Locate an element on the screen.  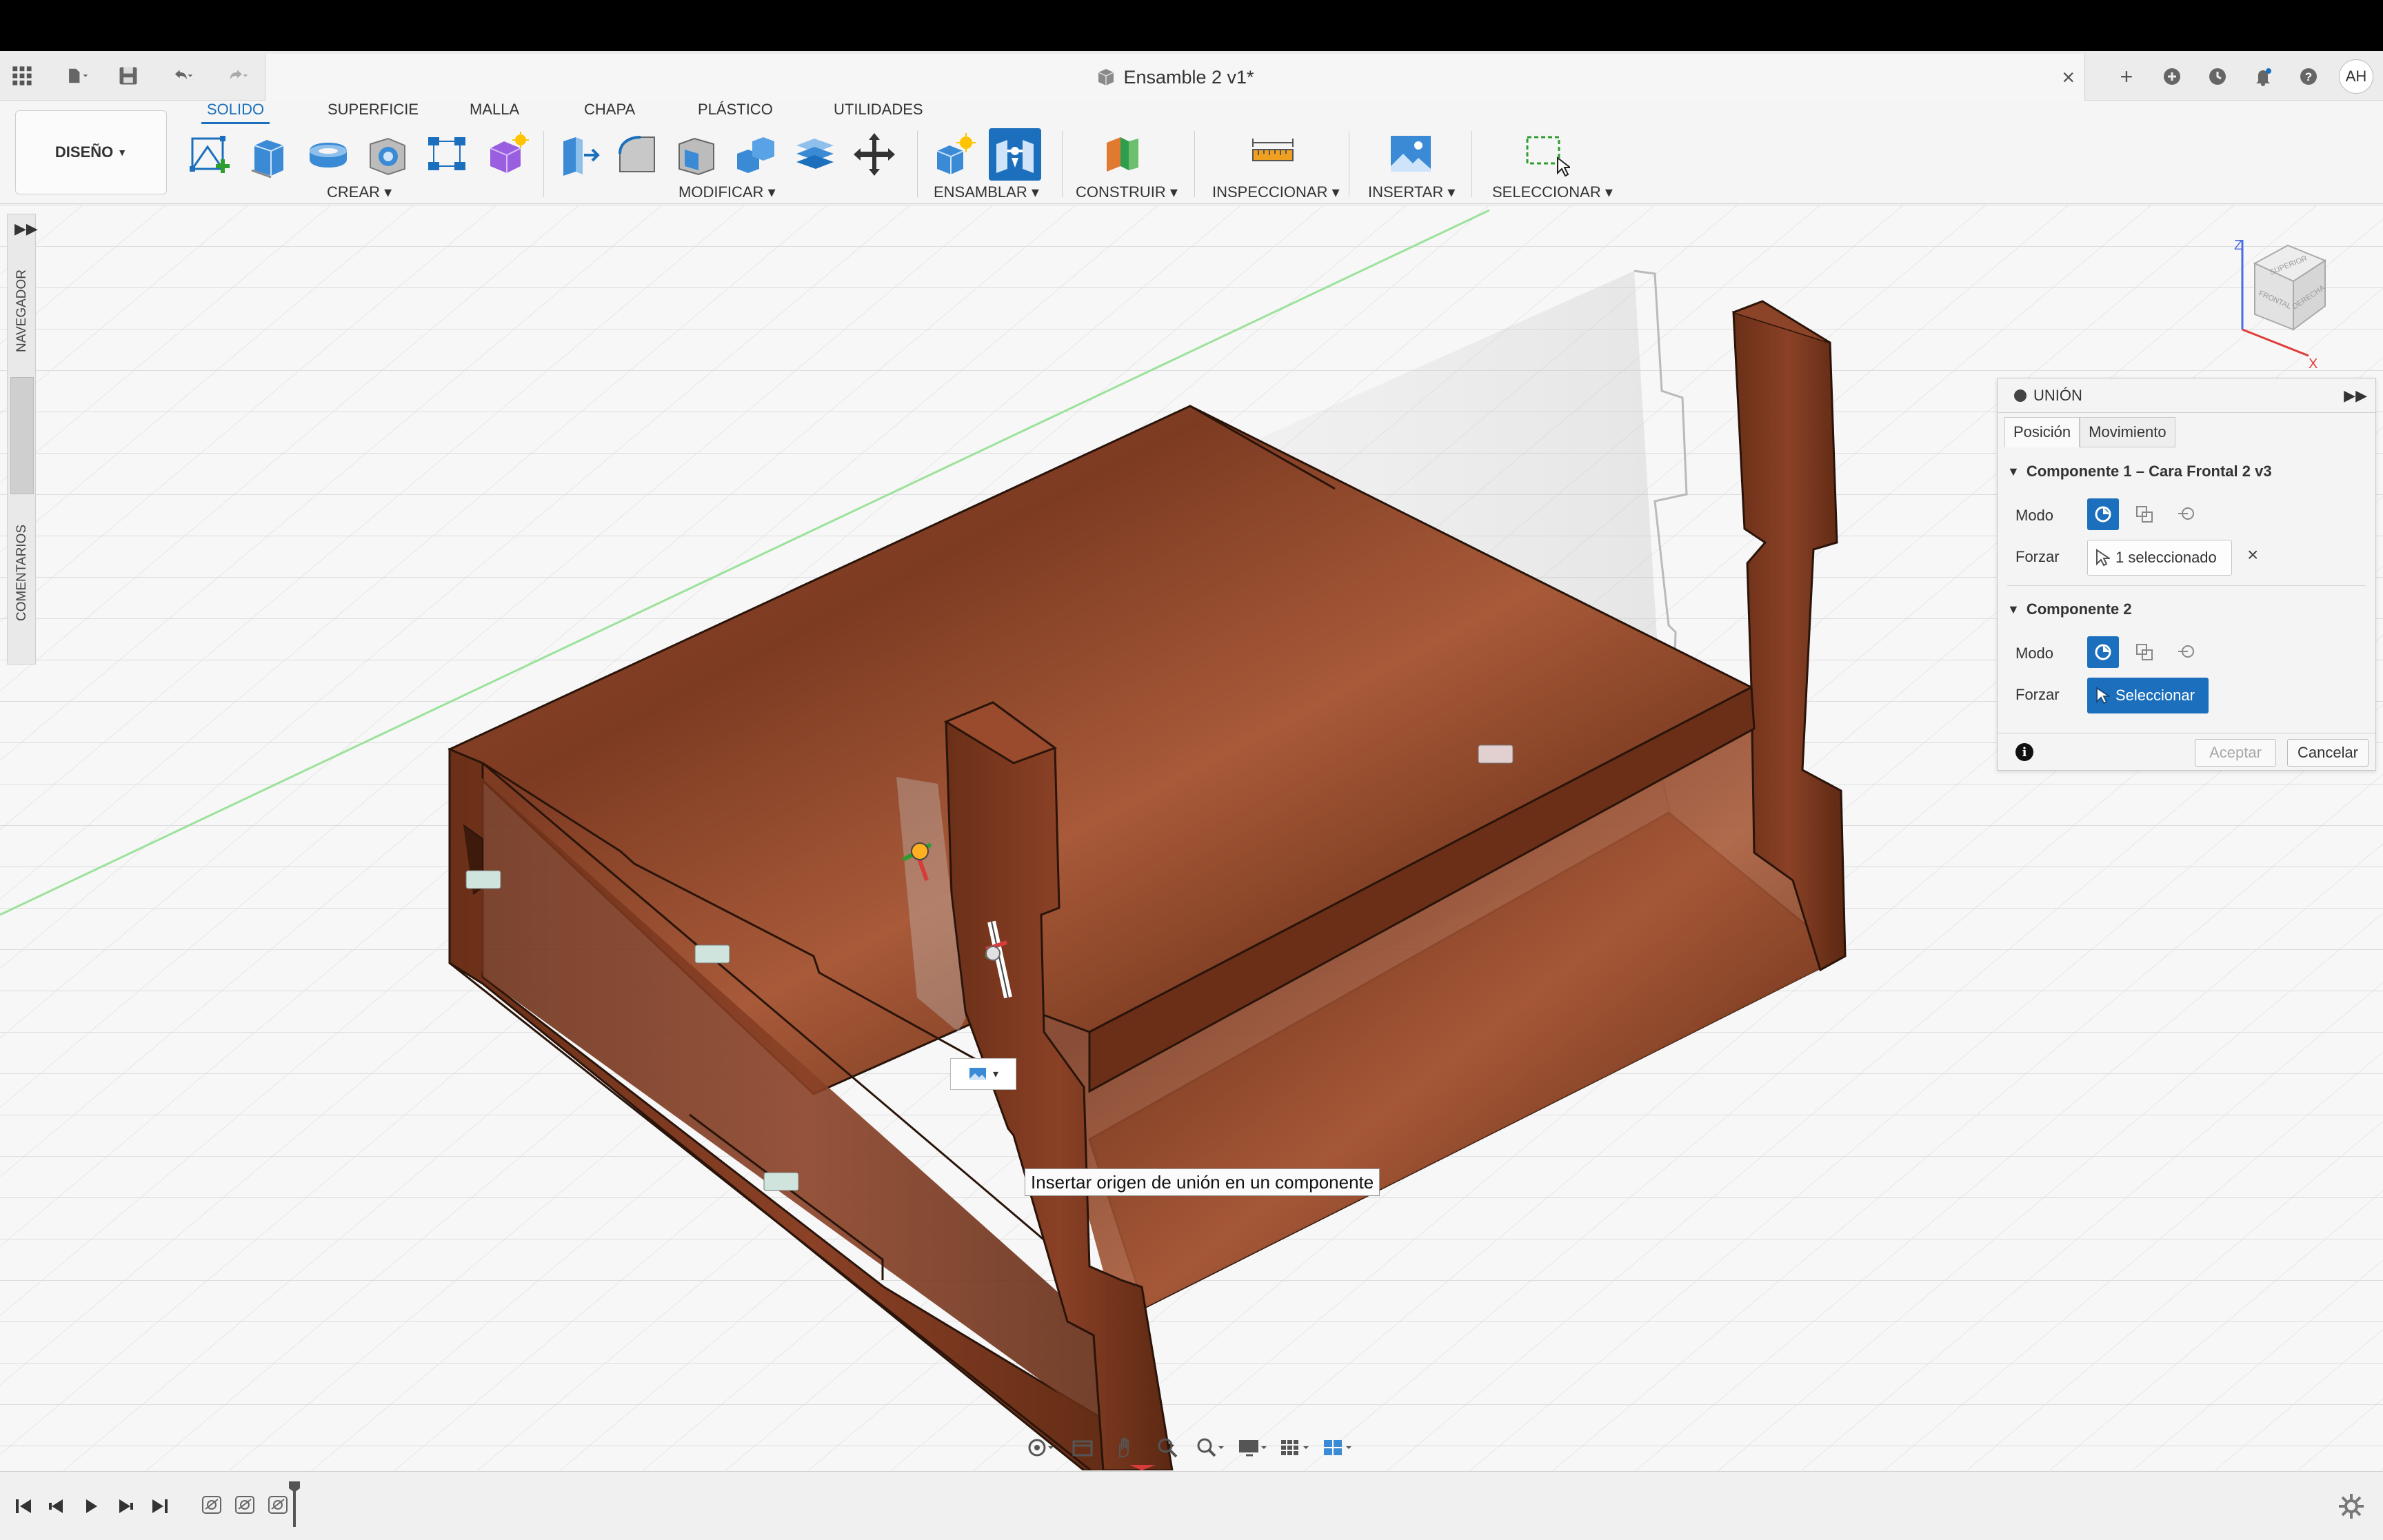
app-grid-icon is located at coordinates (22, 76).